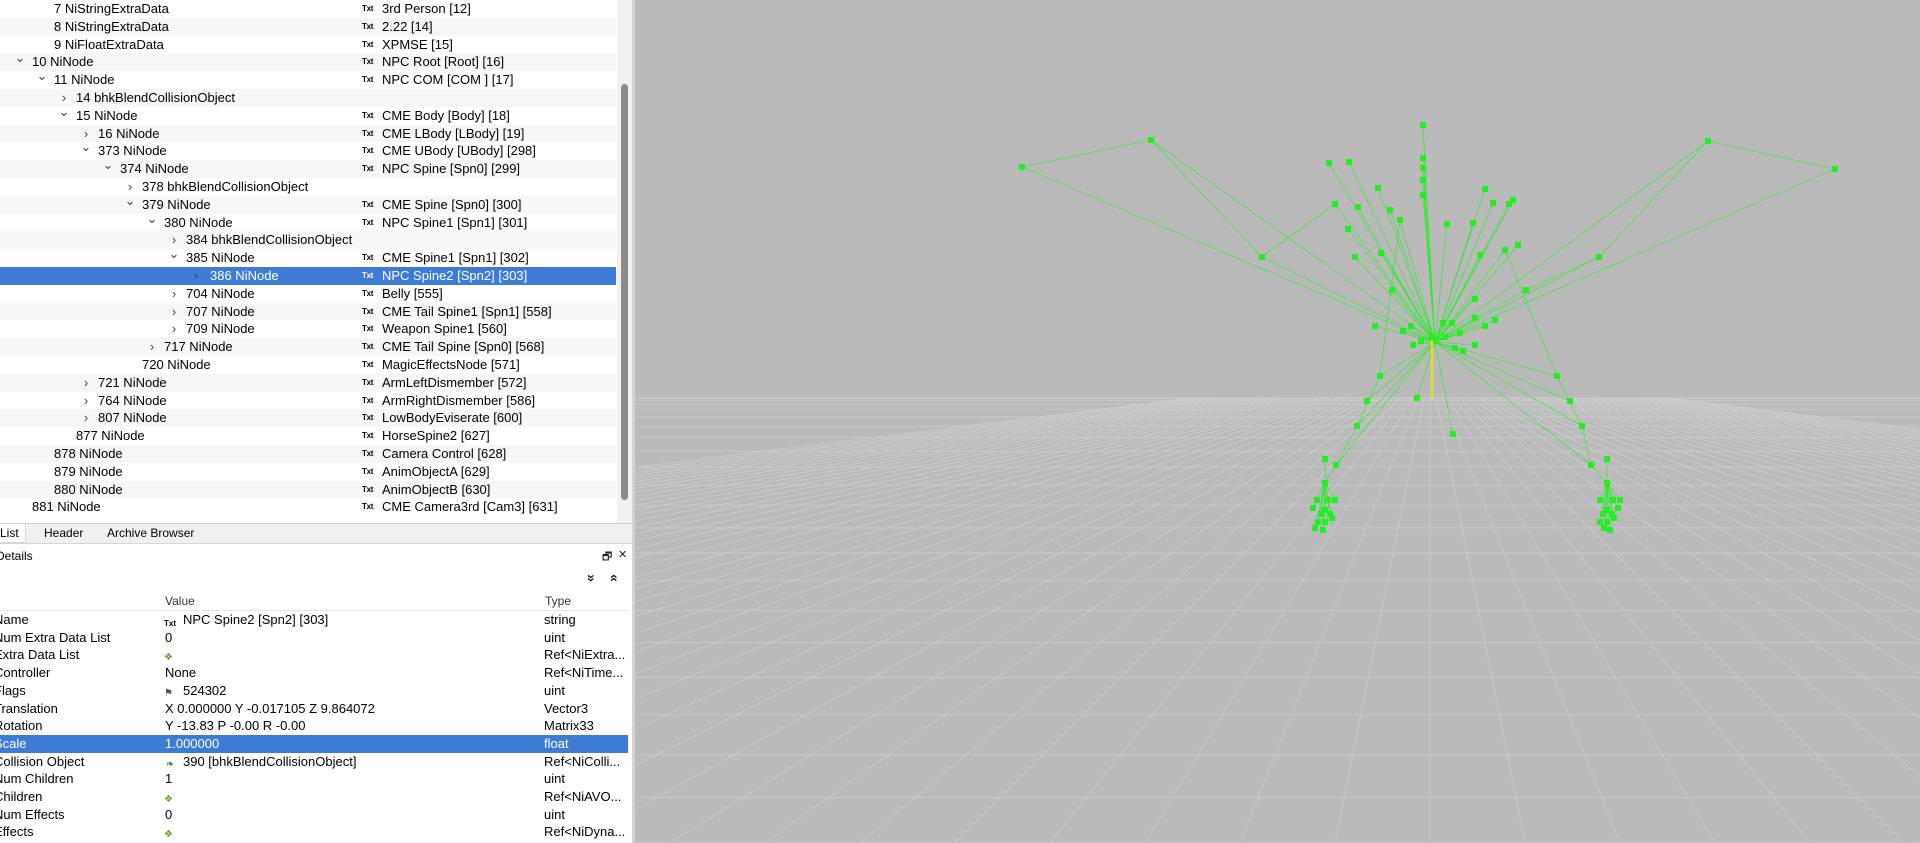  I want to click on property-value: Y -13.83 P -0.00 R -0.00, so click(235, 726).